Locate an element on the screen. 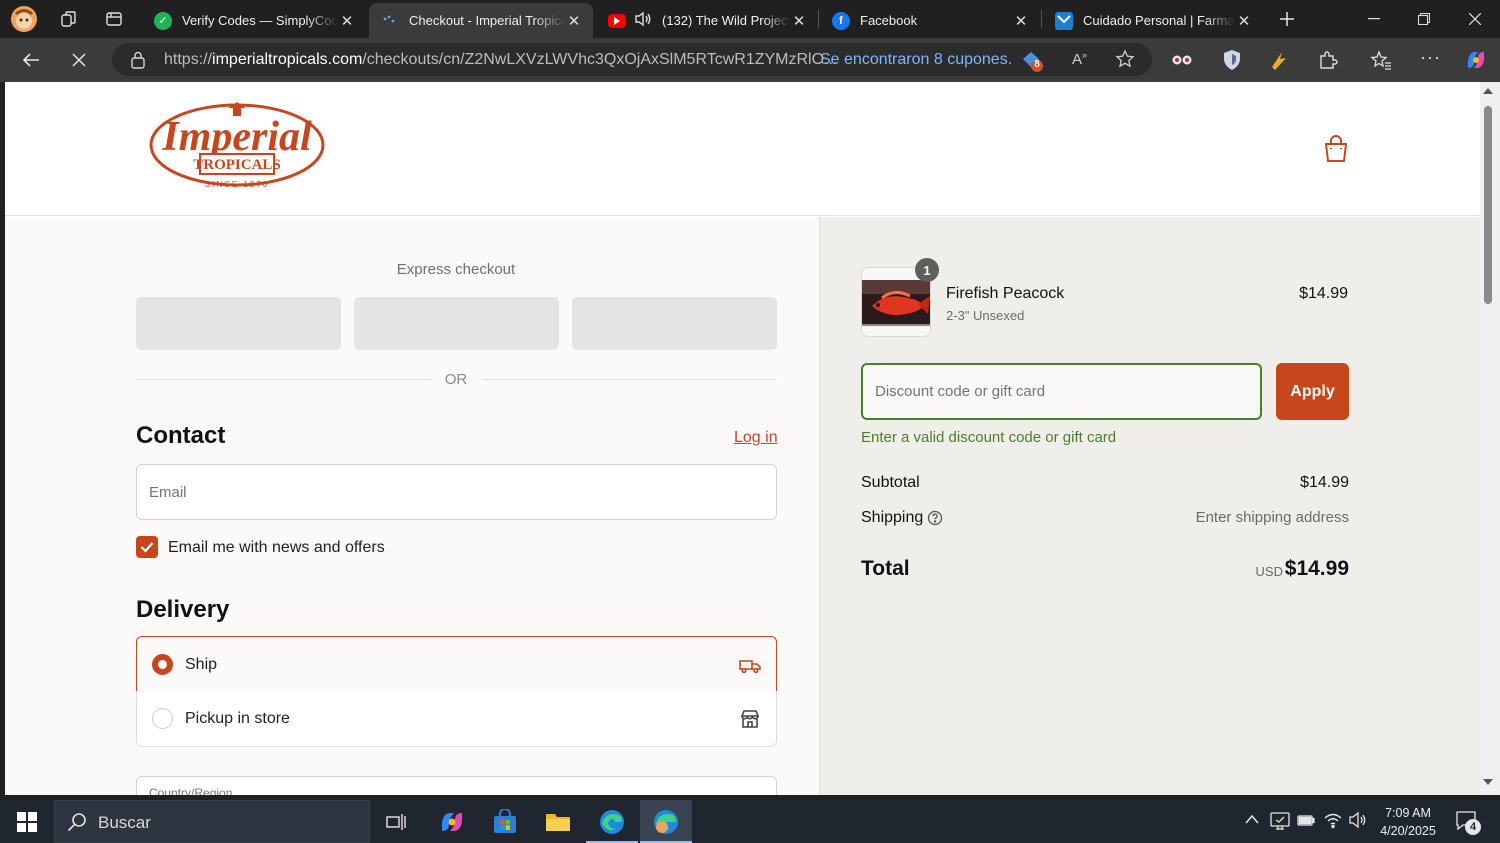 The height and width of the screenshot is (843, 1500). or-divider-label: OR is located at coordinates (456, 379).